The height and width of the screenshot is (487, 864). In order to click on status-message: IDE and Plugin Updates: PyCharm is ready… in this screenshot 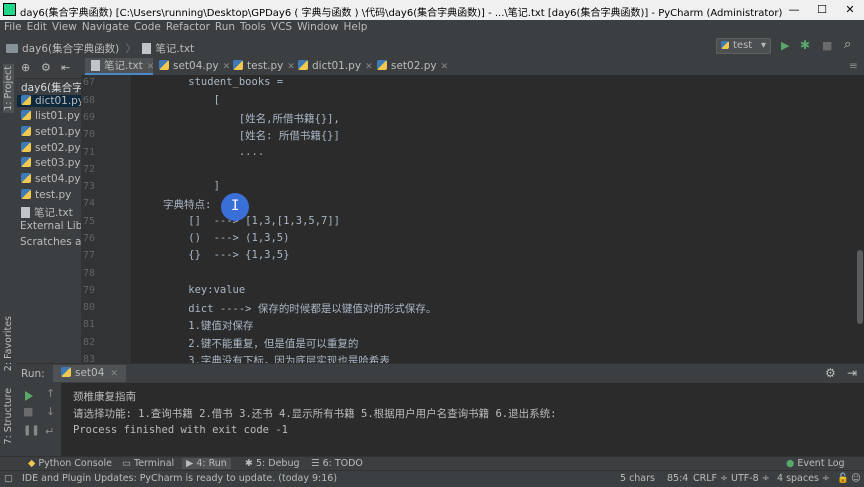, I will do `click(179, 478)`.